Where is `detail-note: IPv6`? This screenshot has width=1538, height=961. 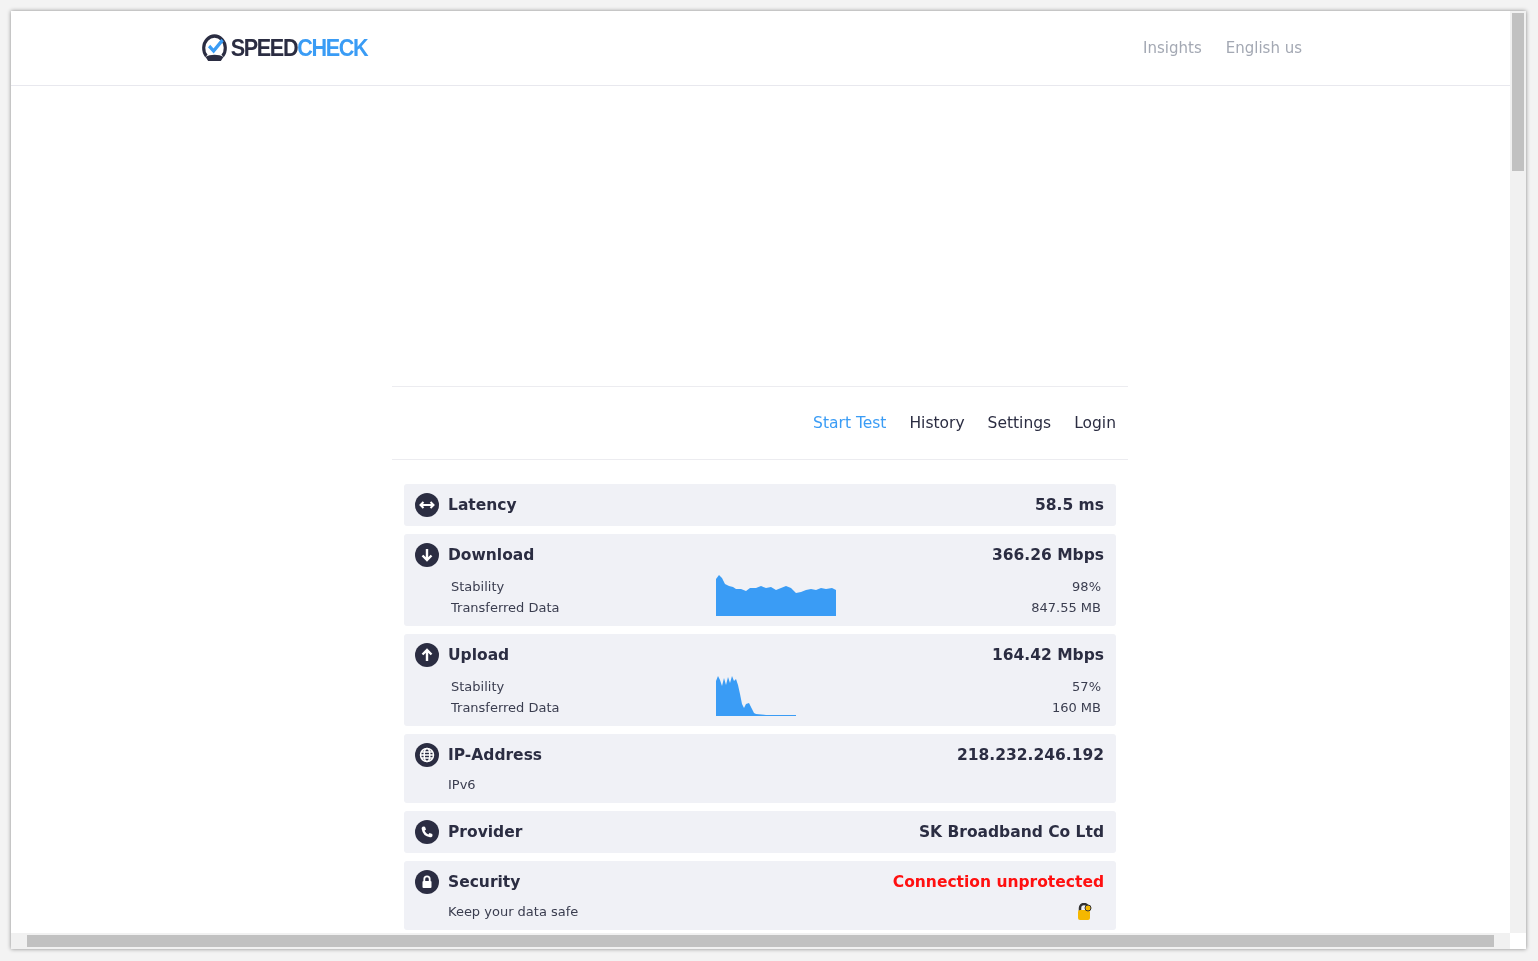
detail-note: IPv6 is located at coordinates (462, 784).